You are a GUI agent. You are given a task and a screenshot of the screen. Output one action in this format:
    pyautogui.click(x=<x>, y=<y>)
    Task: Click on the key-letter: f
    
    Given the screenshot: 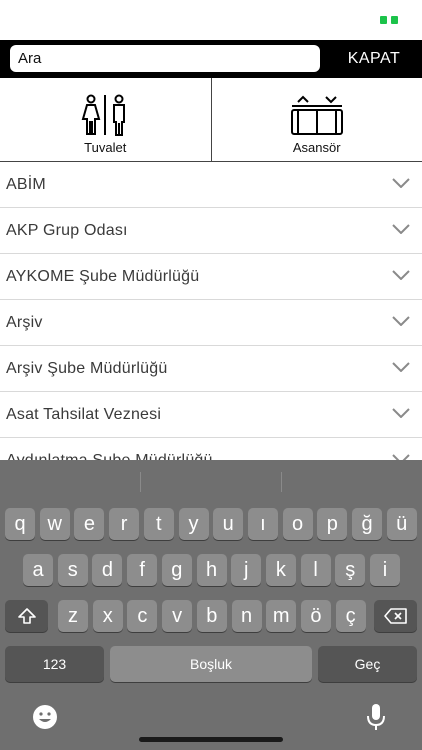 What is the action you would take?
    pyautogui.click(x=142, y=570)
    